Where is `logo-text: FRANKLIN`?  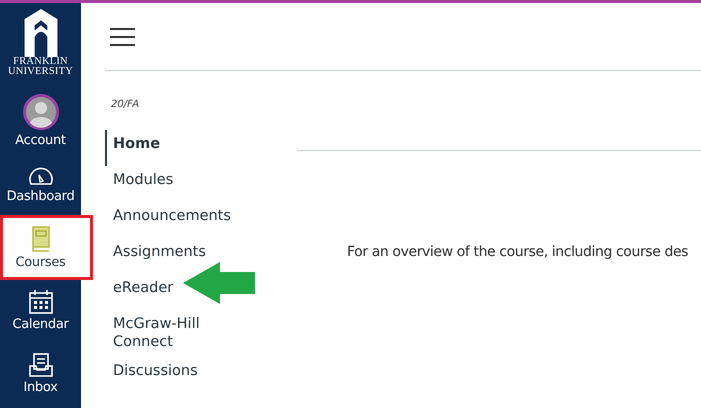
logo-text: FRANKLIN is located at coordinates (40, 62).